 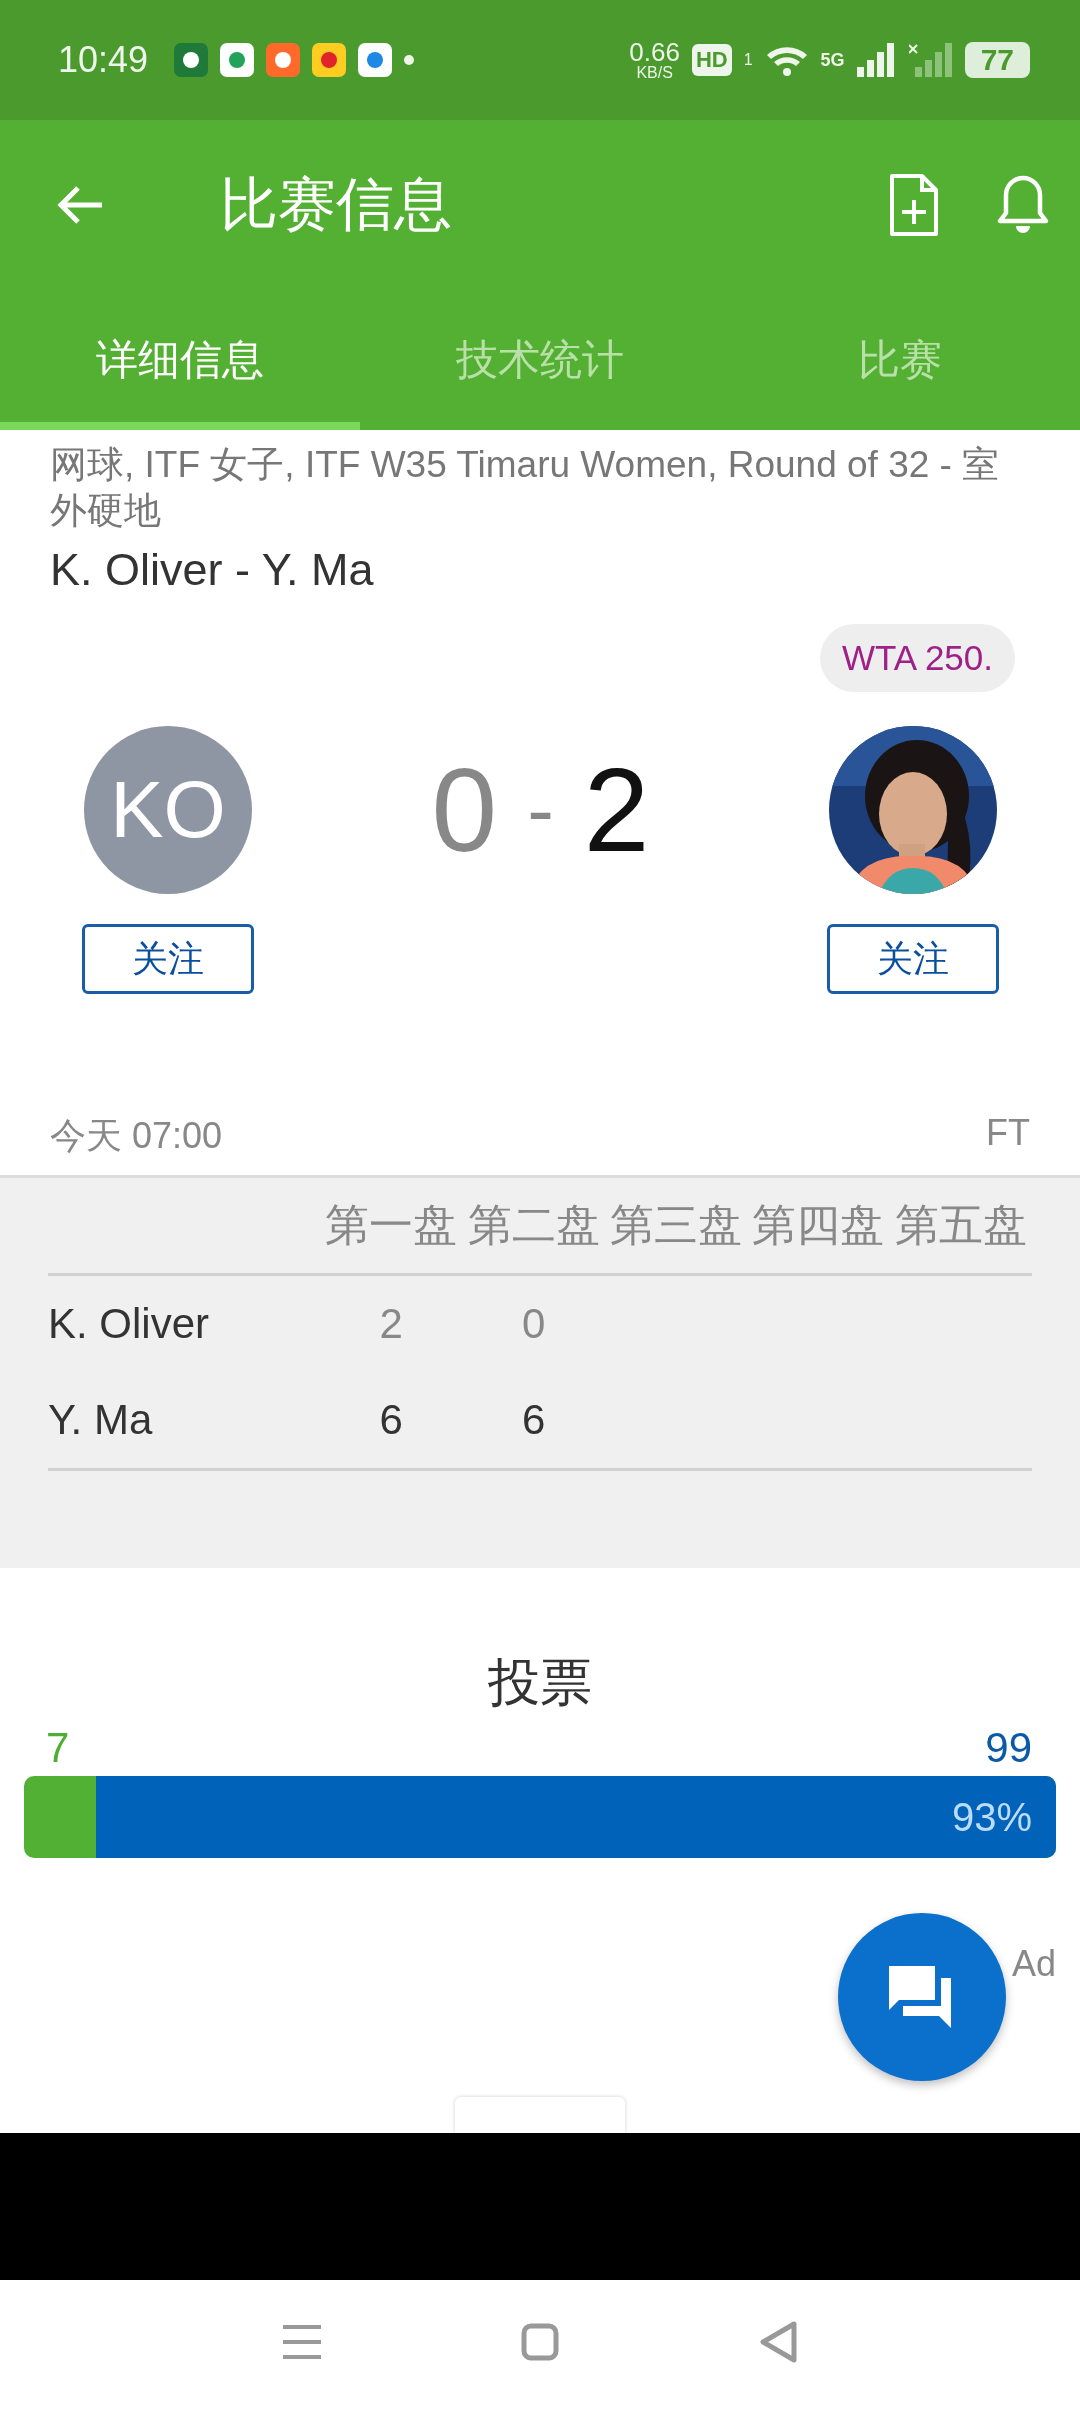 I want to click on column-header: 第三盘, so click(x=676, y=1225).